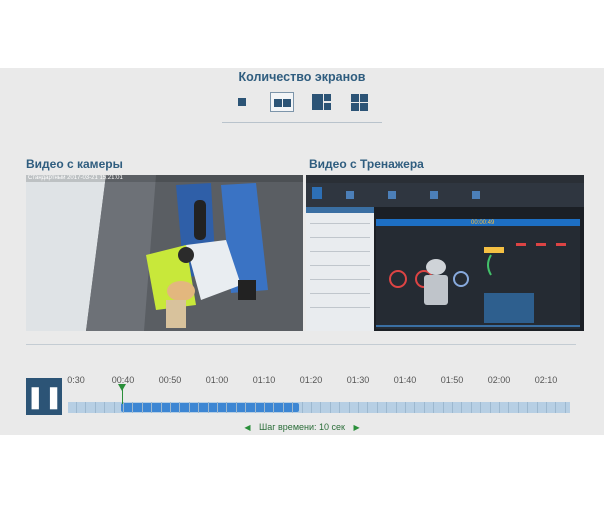 The height and width of the screenshot is (505, 604). I want to click on screens-2-button, so click(282, 102).